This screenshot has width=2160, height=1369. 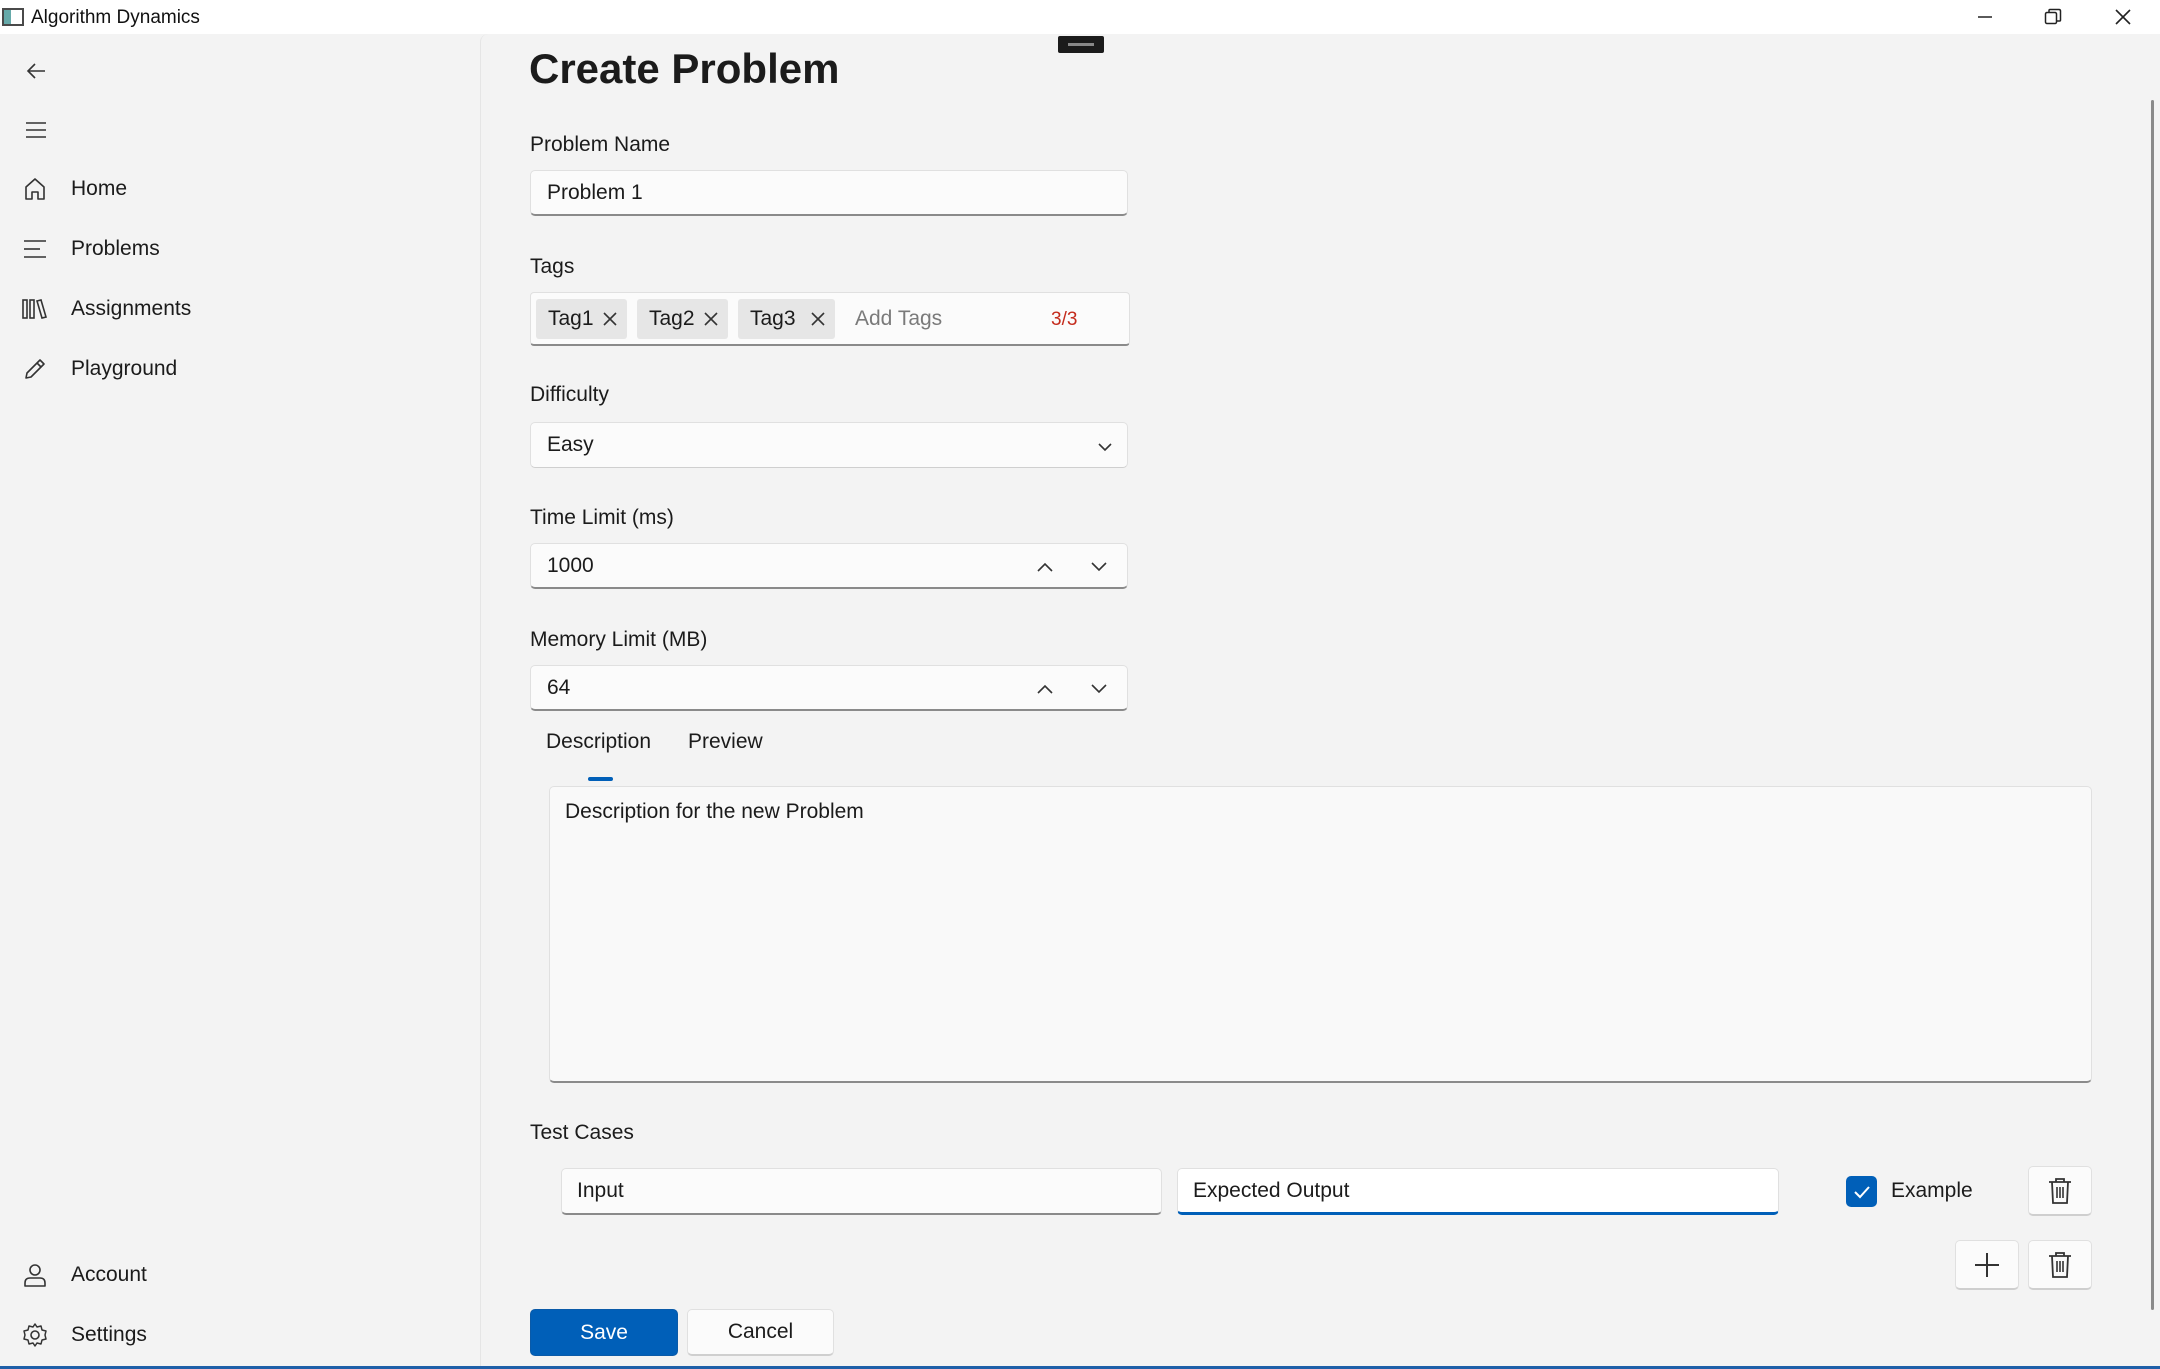 I want to click on add-test-case-button, so click(x=1987, y=1265).